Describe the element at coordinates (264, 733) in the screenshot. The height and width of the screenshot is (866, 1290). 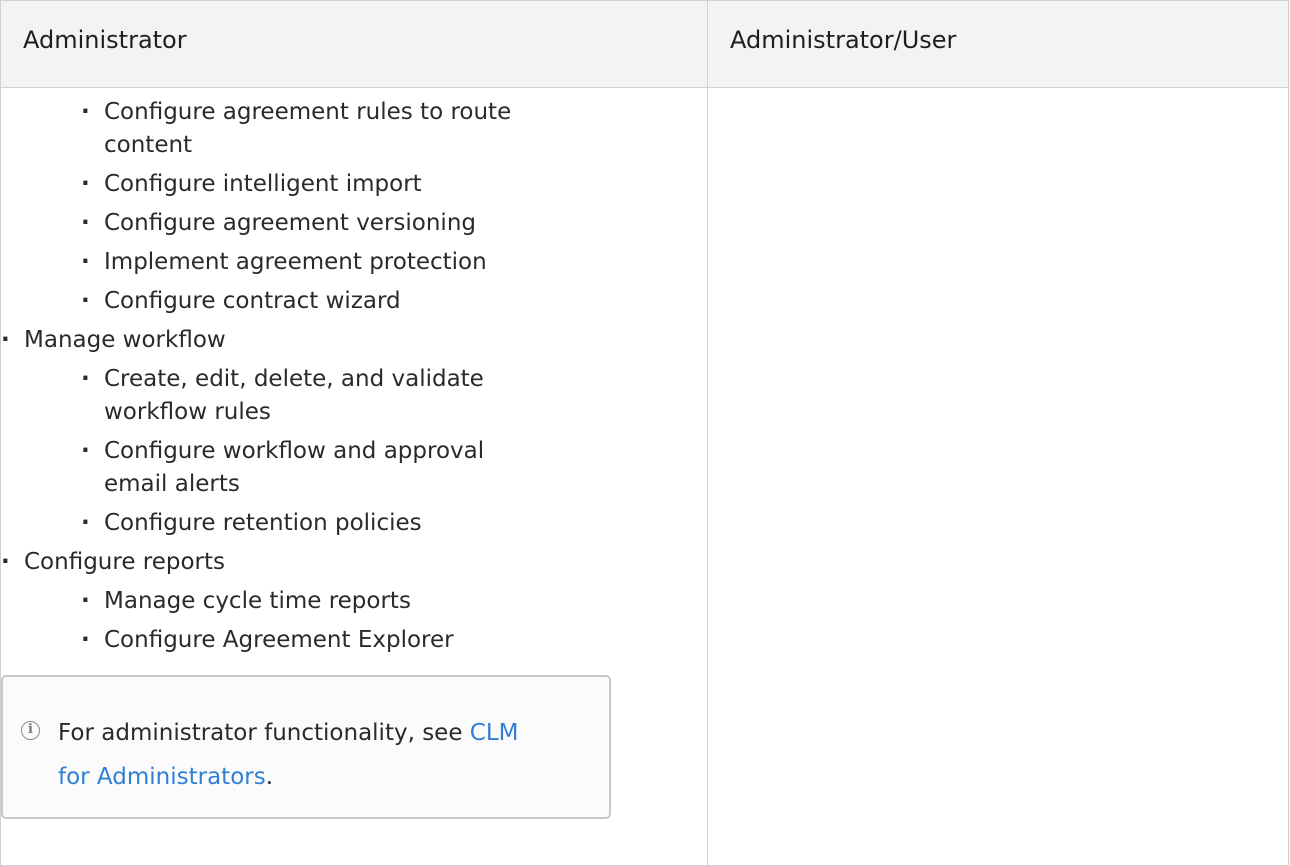
I see `info-note-text: For administrator functionality, see` at that location.